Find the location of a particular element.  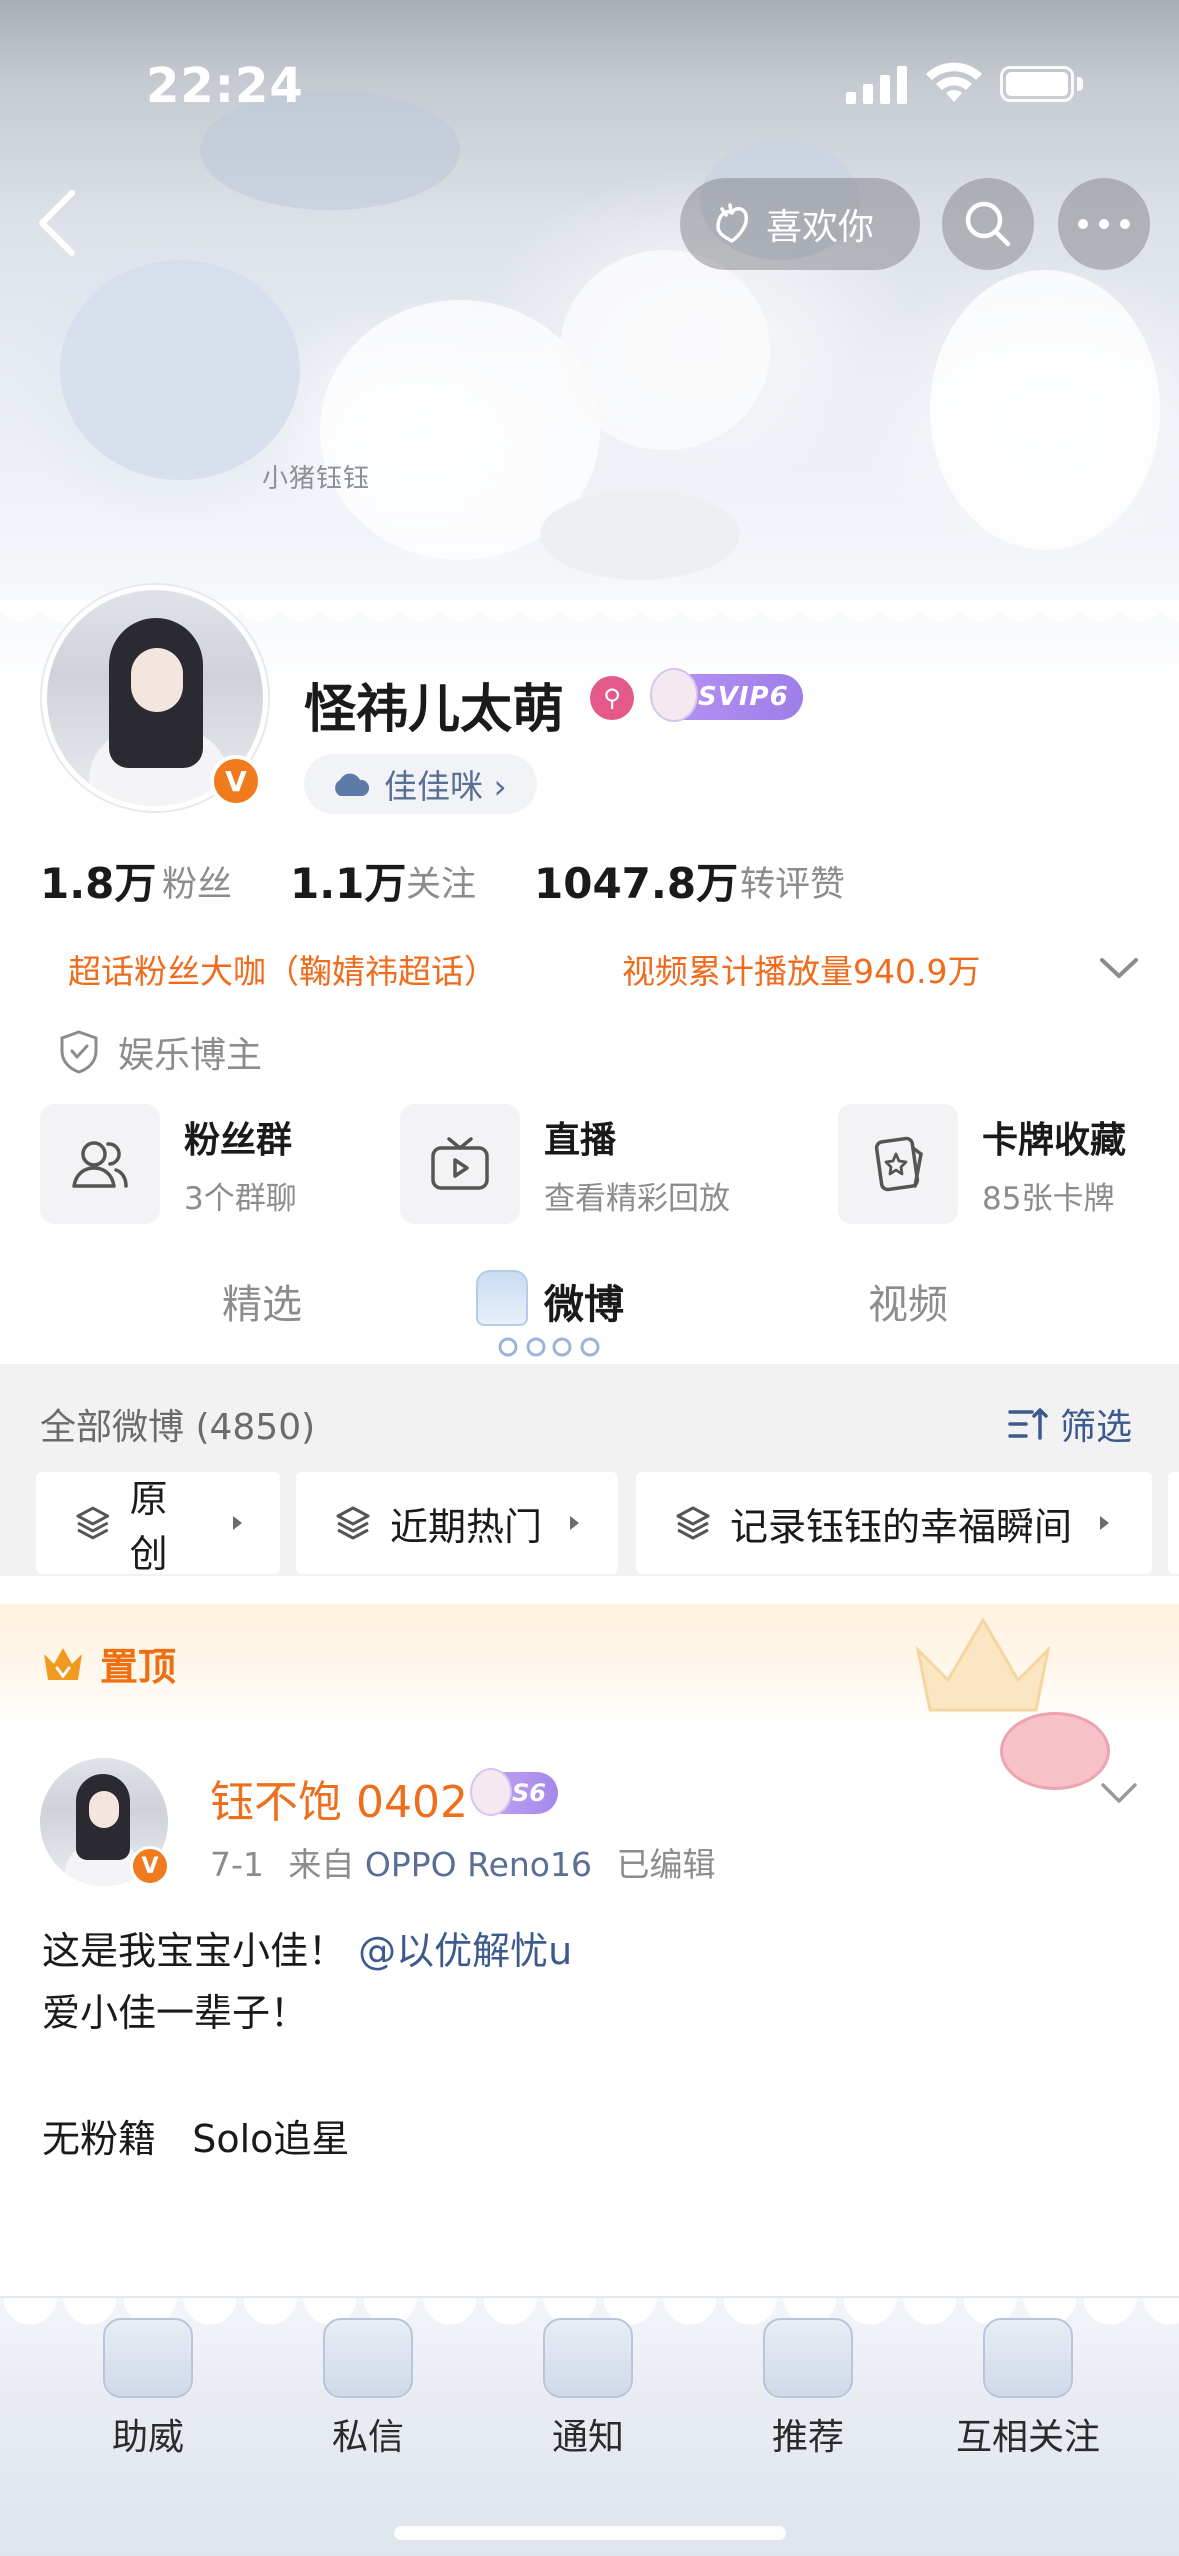

tab-featured: 精选 is located at coordinates (262, 1301).